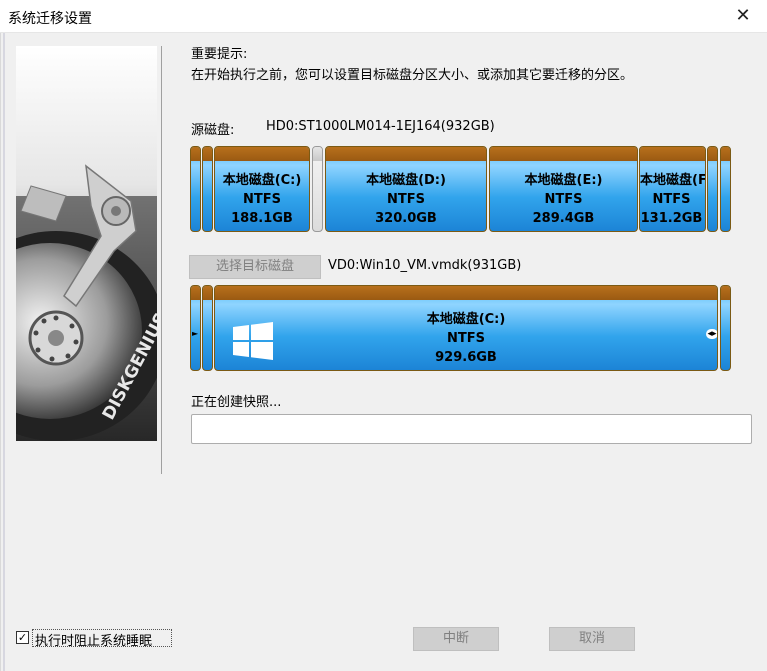  I want to click on target-partition-c: 本地磁盘(C:) NTFS 929.6GB ◂▸, so click(466, 328).